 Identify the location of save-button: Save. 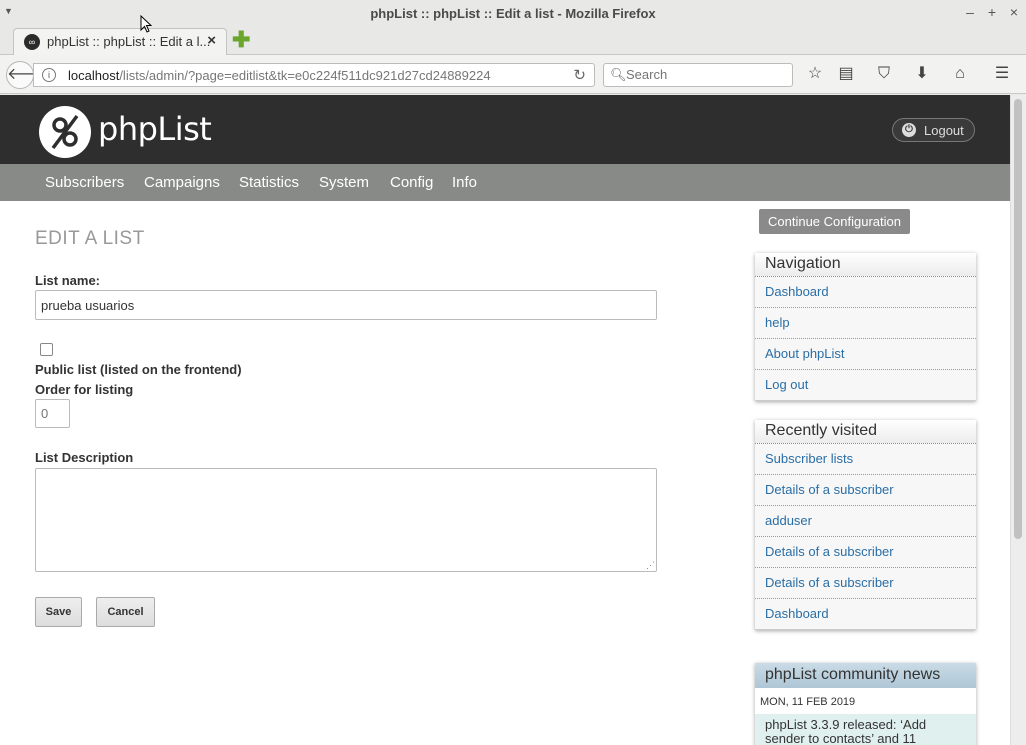
(58, 612).